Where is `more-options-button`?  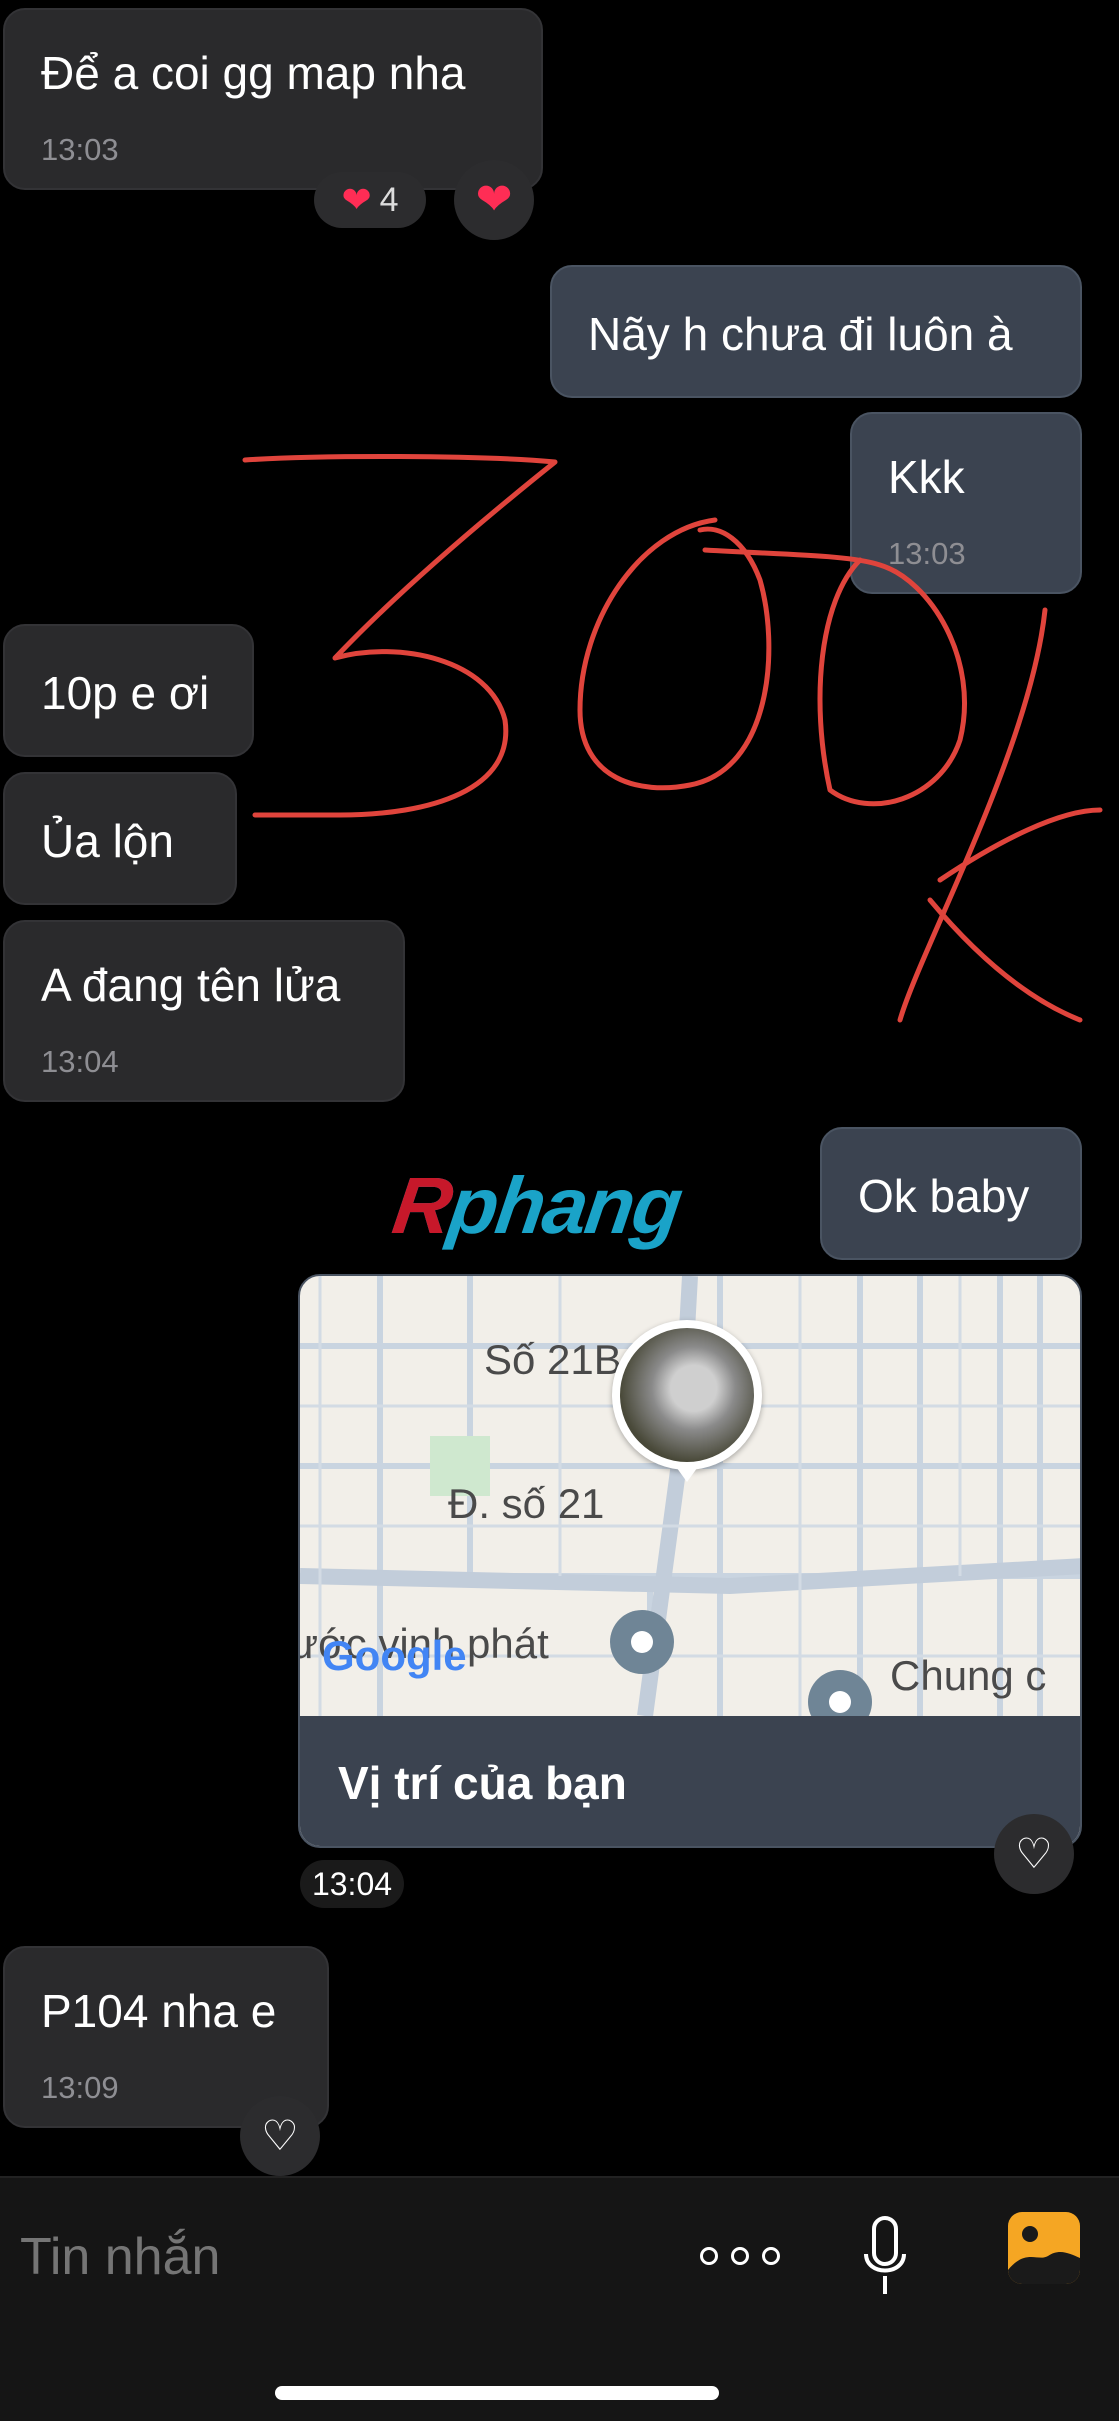 more-options-button is located at coordinates (740, 2256).